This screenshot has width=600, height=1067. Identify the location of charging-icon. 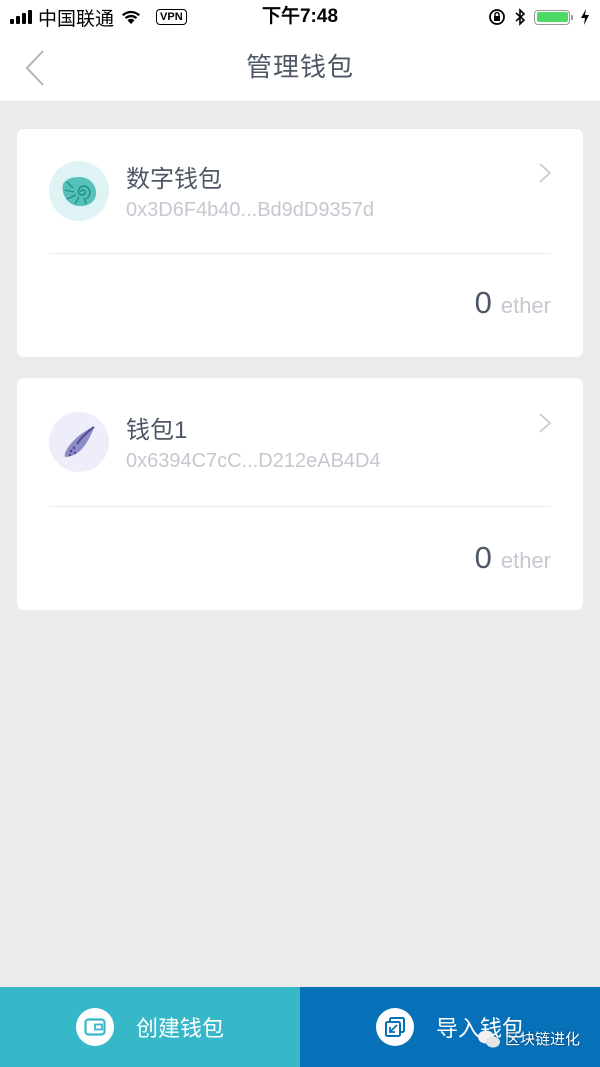
(585, 17).